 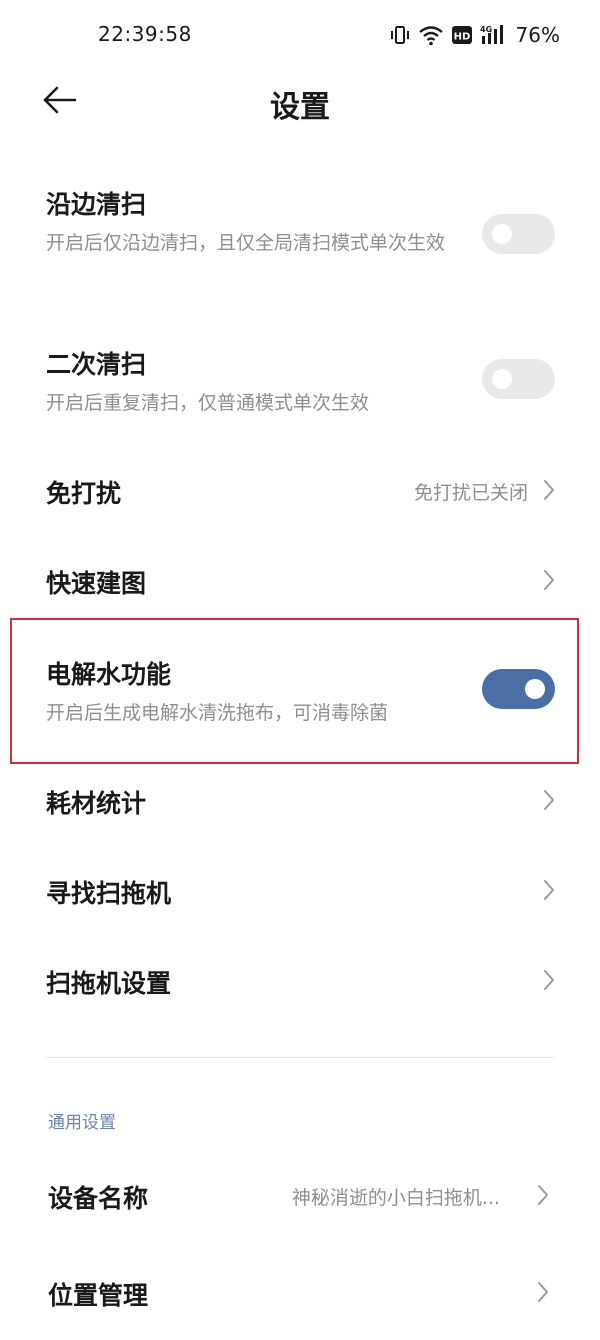 I want to click on electrolyzed-water-toggle, so click(x=518, y=689).